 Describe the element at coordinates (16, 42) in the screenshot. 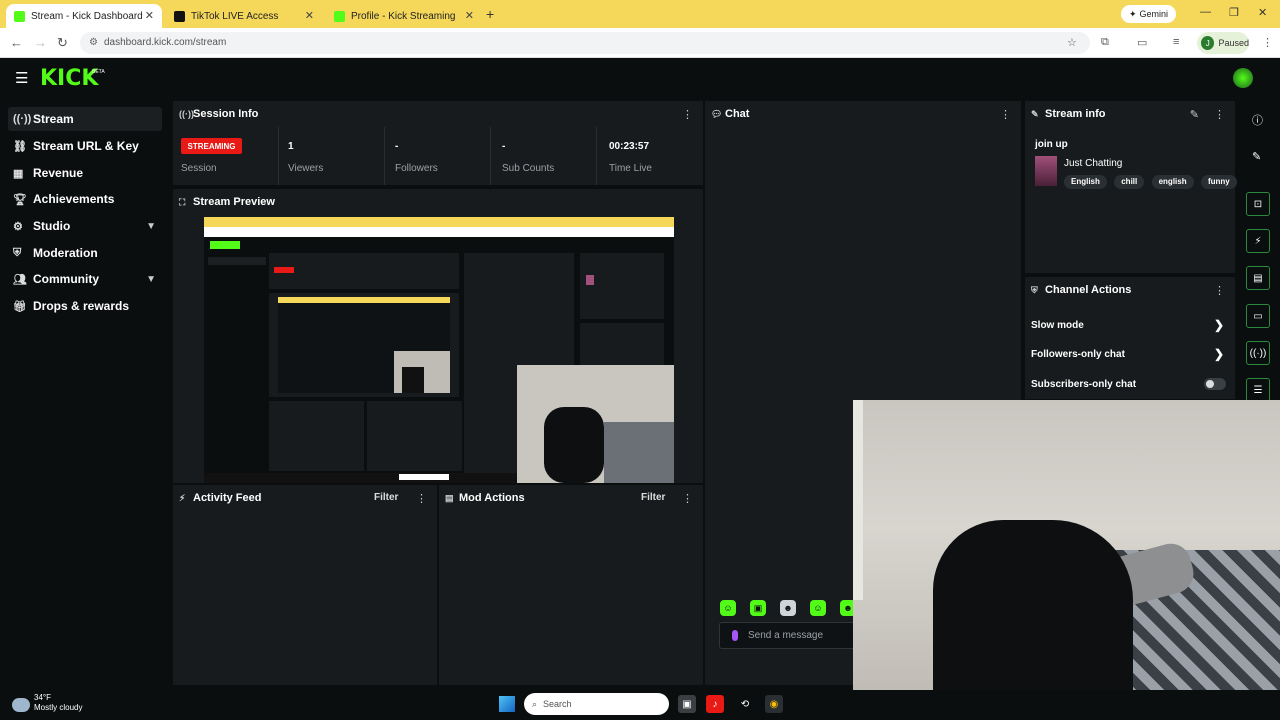

I see `back-icon: ←` at that location.